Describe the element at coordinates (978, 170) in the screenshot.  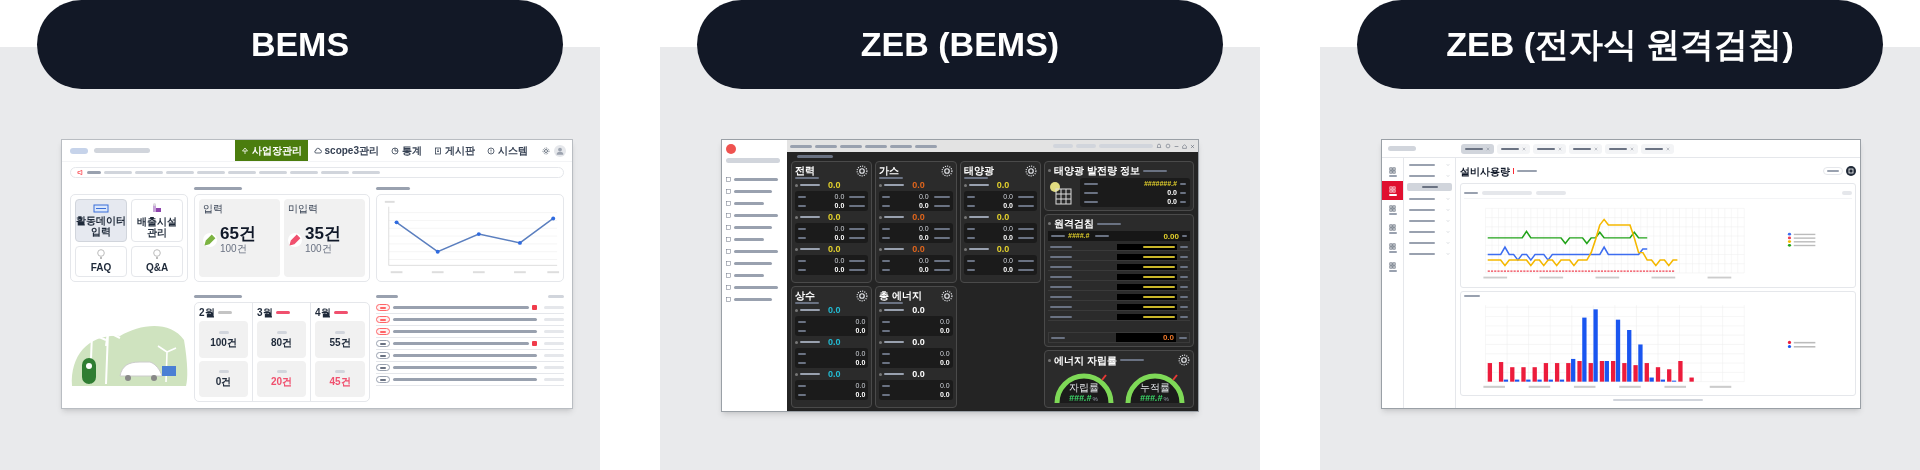
I see `card-title: 태양광` at that location.